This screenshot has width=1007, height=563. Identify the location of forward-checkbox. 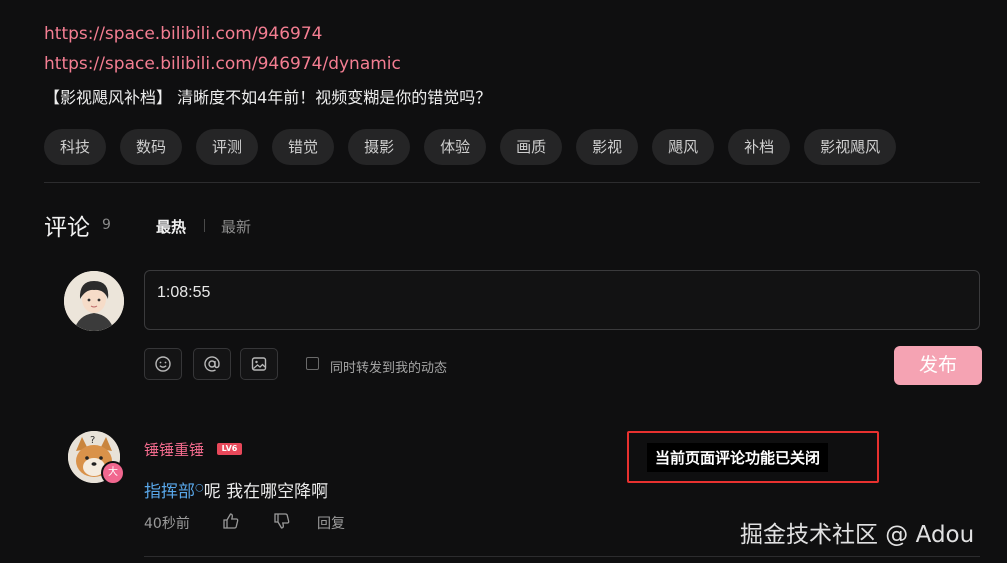
(312, 363).